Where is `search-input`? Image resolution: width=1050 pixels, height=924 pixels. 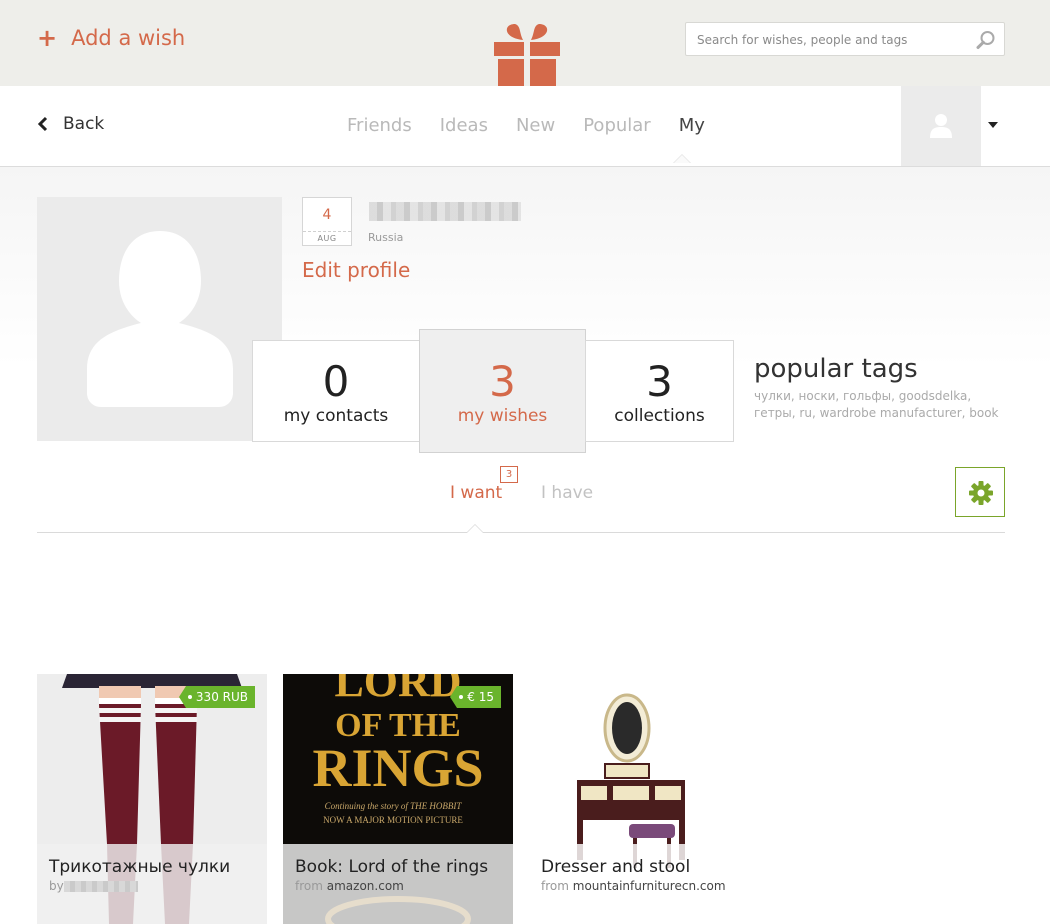
search-input is located at coordinates (832, 40).